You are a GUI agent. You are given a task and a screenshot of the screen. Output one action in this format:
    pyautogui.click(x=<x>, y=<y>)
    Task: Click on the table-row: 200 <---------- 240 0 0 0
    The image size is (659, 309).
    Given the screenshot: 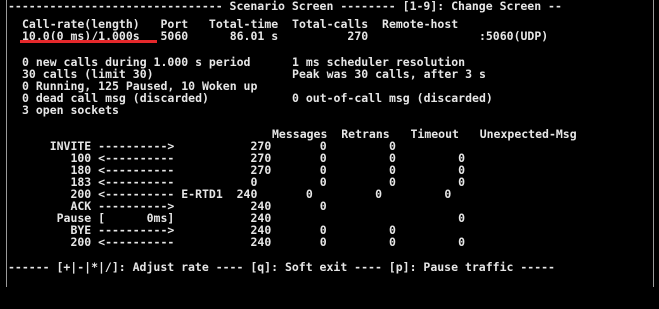 What is the action you would take?
    pyautogui.click(x=244, y=242)
    